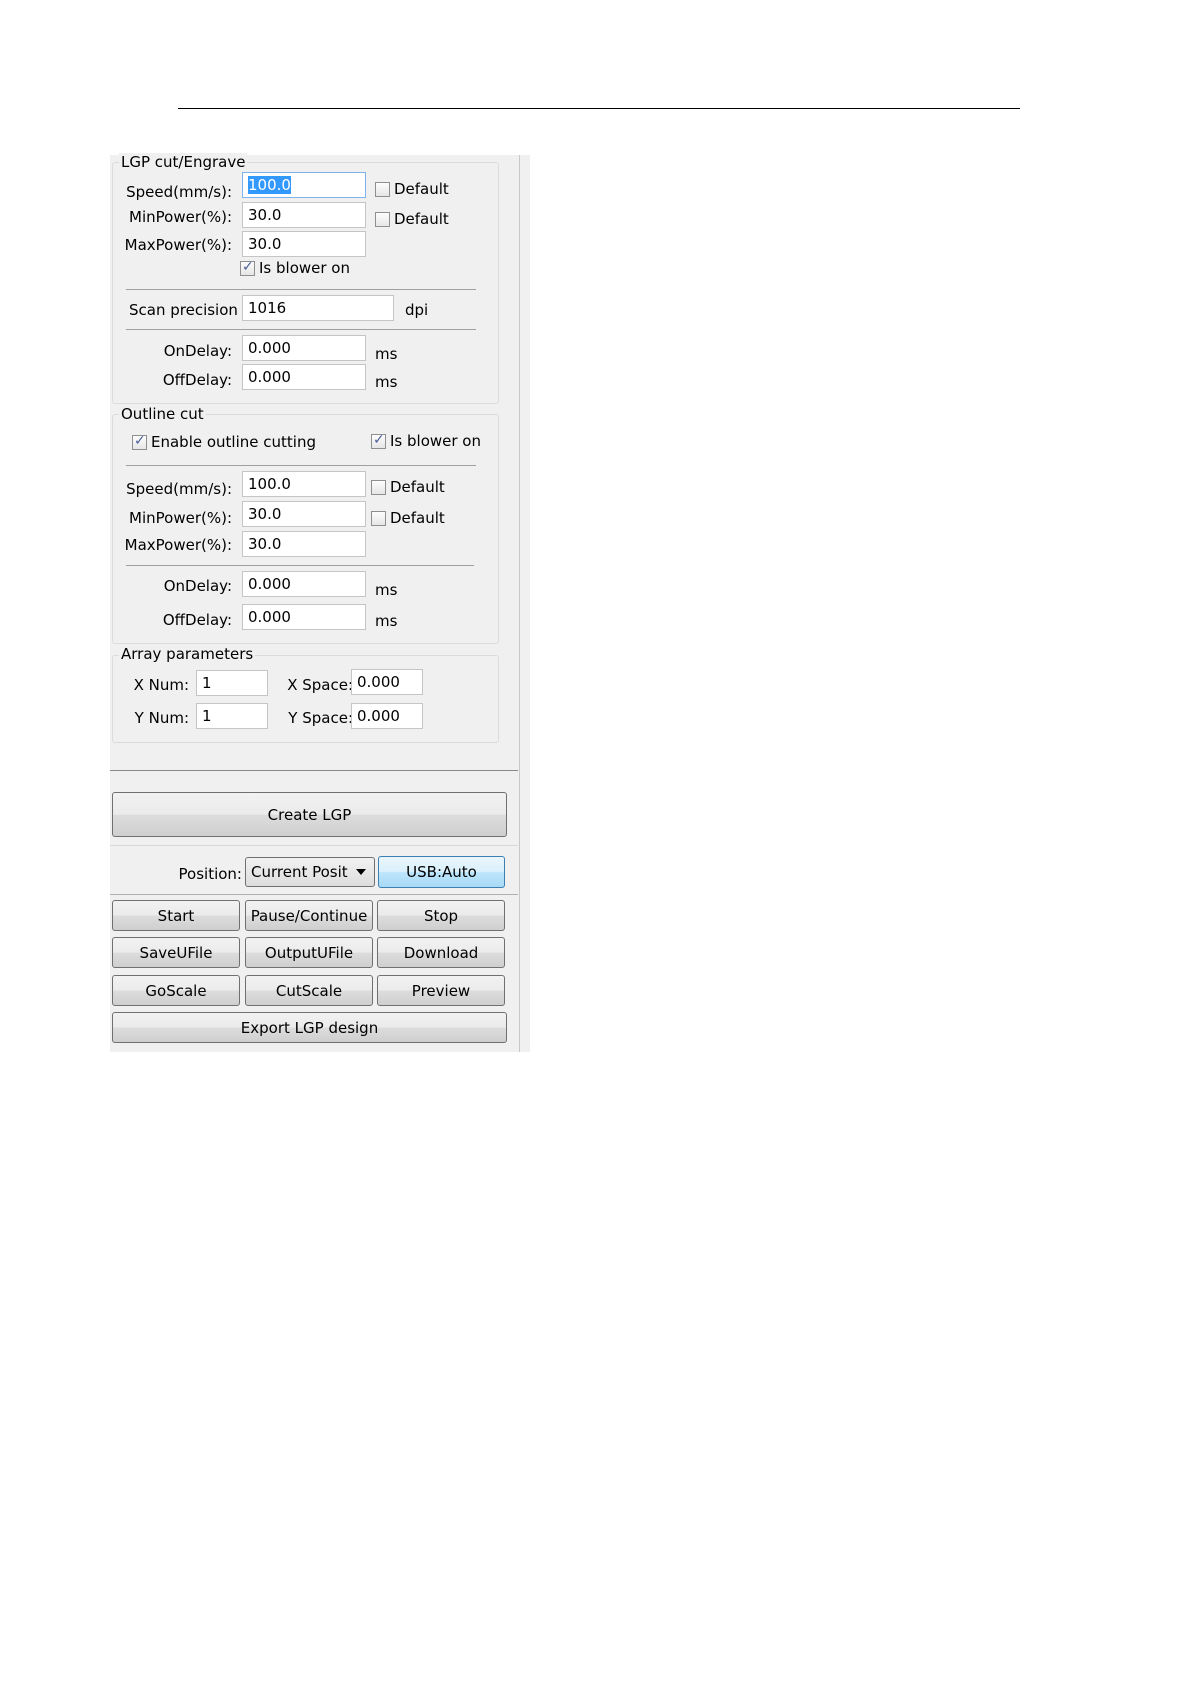 This screenshot has width=1190, height=1684. Describe the element at coordinates (178, 545) in the screenshot. I see `outline-maxpower-label: MaxPower(%):` at that location.